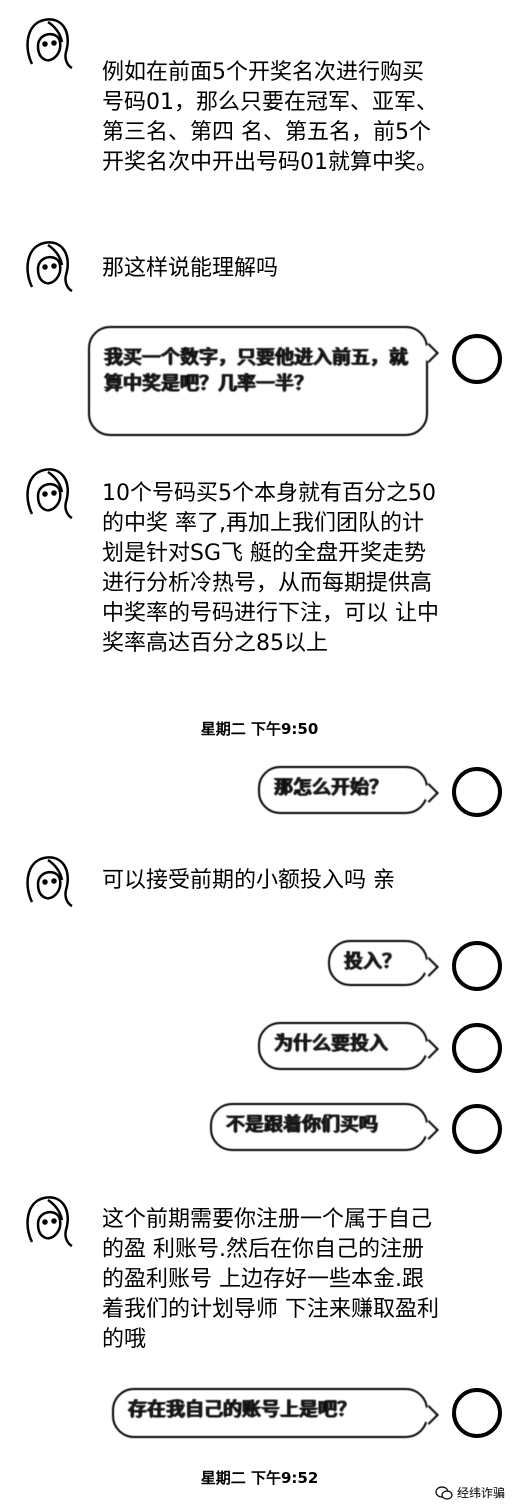 This screenshot has height=1509, width=519. What do you see at coordinates (480, 1493) in the screenshot?
I see `watermark-text: 经纬诈骗` at bounding box center [480, 1493].